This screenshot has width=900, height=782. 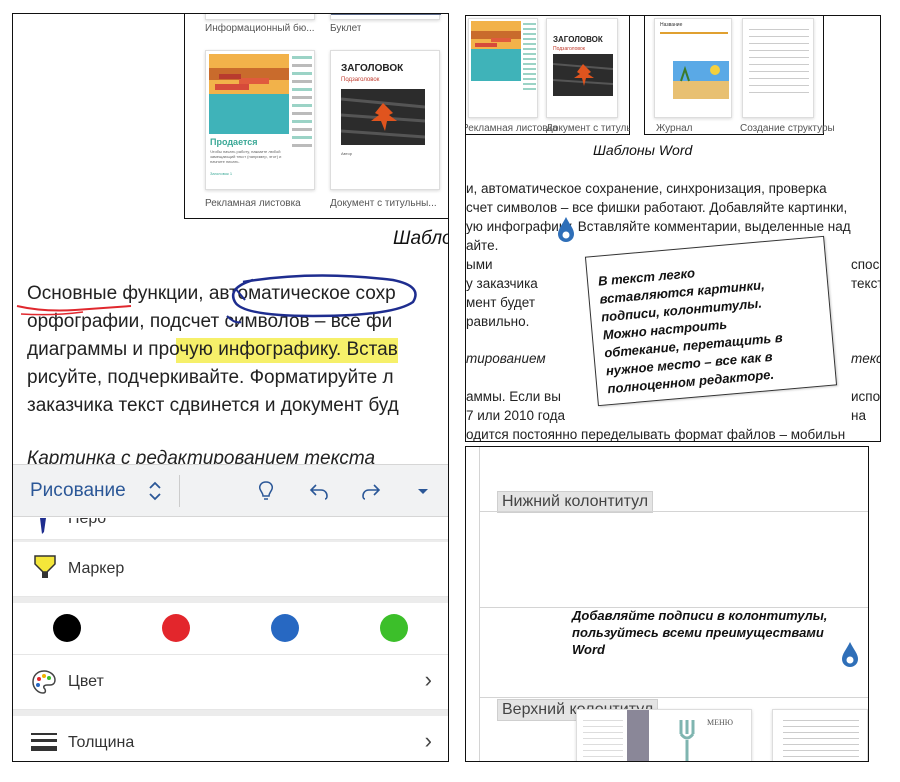 I want to click on thumb-heading: Продается, so click(x=234, y=142).